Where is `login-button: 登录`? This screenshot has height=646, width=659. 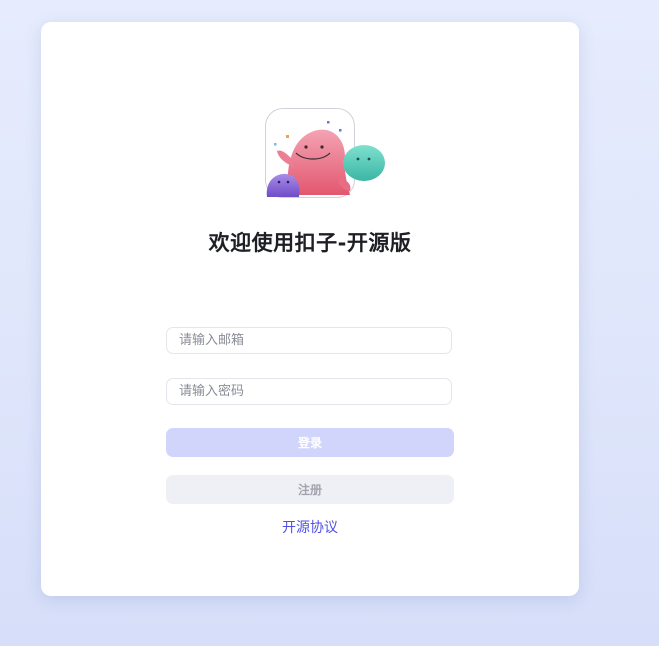 login-button: 登录 is located at coordinates (310, 442).